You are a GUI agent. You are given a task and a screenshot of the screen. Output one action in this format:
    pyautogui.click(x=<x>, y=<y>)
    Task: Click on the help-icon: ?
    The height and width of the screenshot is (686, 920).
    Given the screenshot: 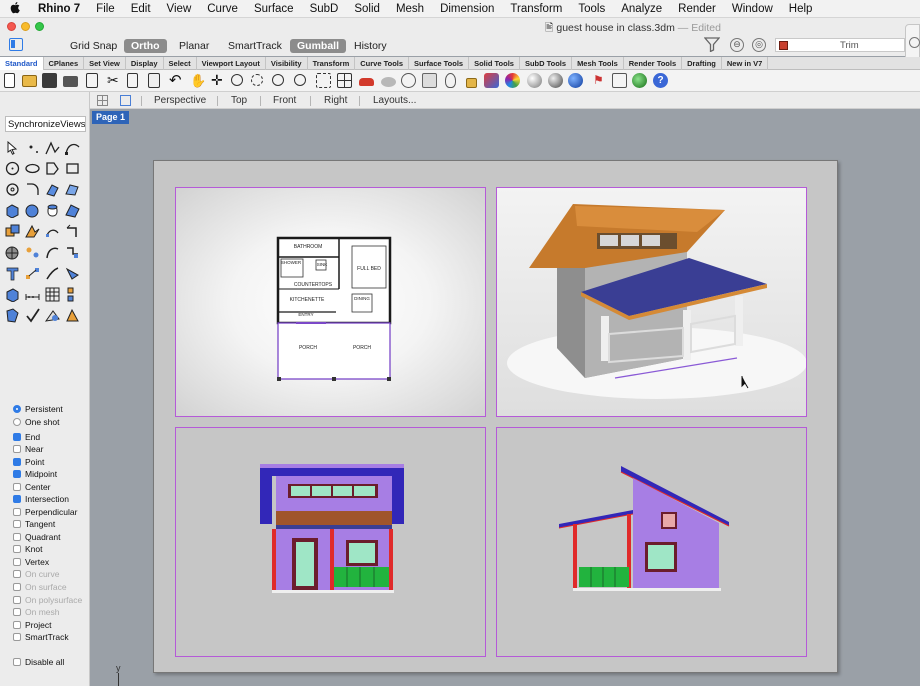 What is the action you would take?
    pyautogui.click(x=660, y=80)
    